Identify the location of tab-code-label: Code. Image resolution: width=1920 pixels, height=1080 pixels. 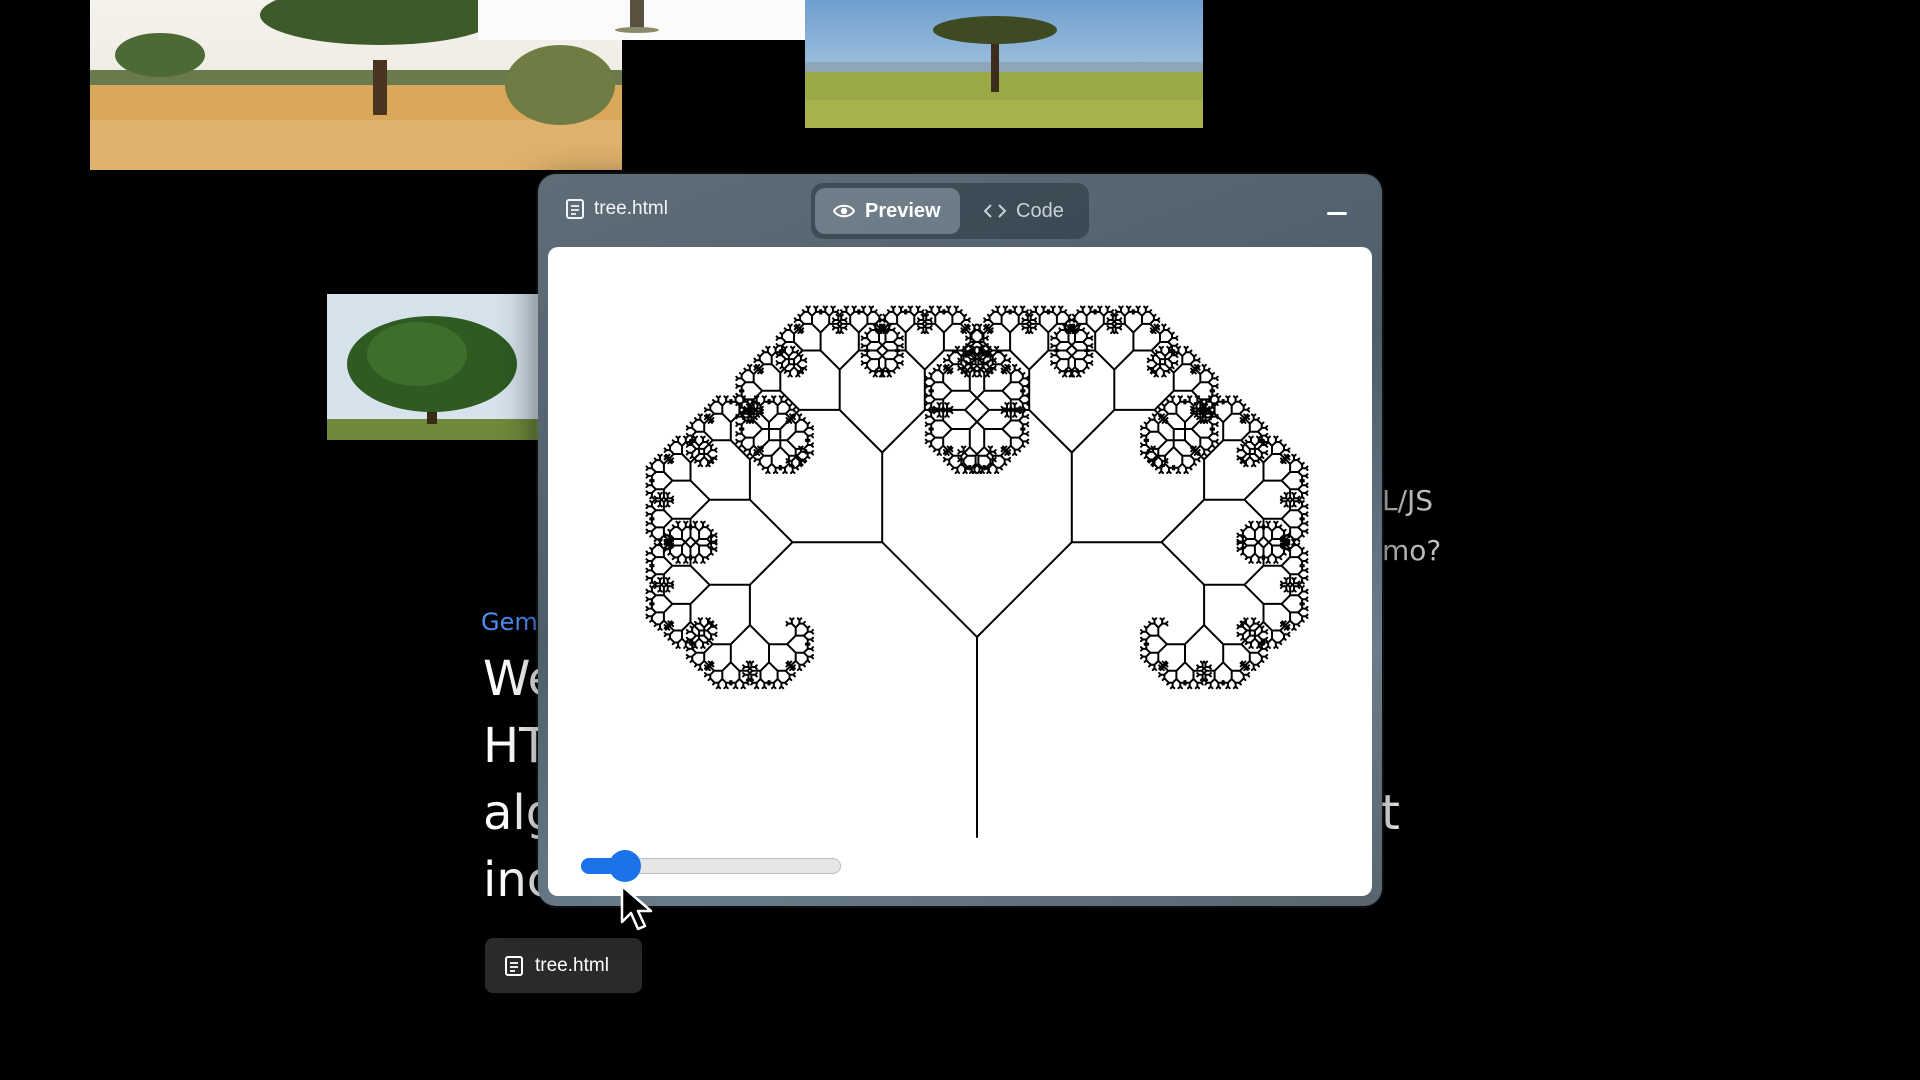
(1040, 210).